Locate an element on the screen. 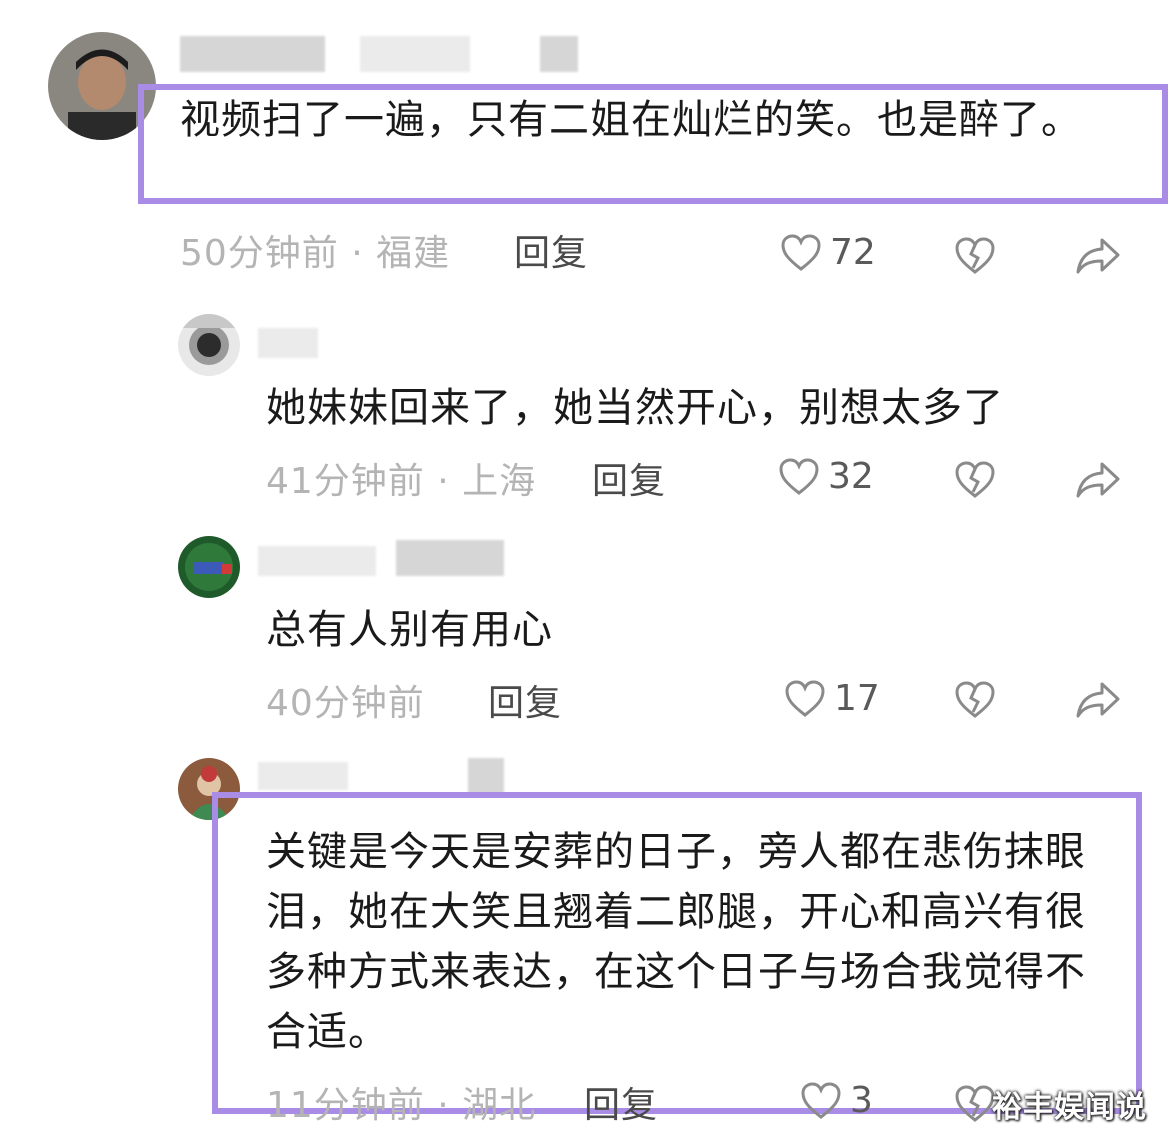 Image resolution: width=1170 pixels, height=1134 pixels. like-button: 32 is located at coordinates (826, 476).